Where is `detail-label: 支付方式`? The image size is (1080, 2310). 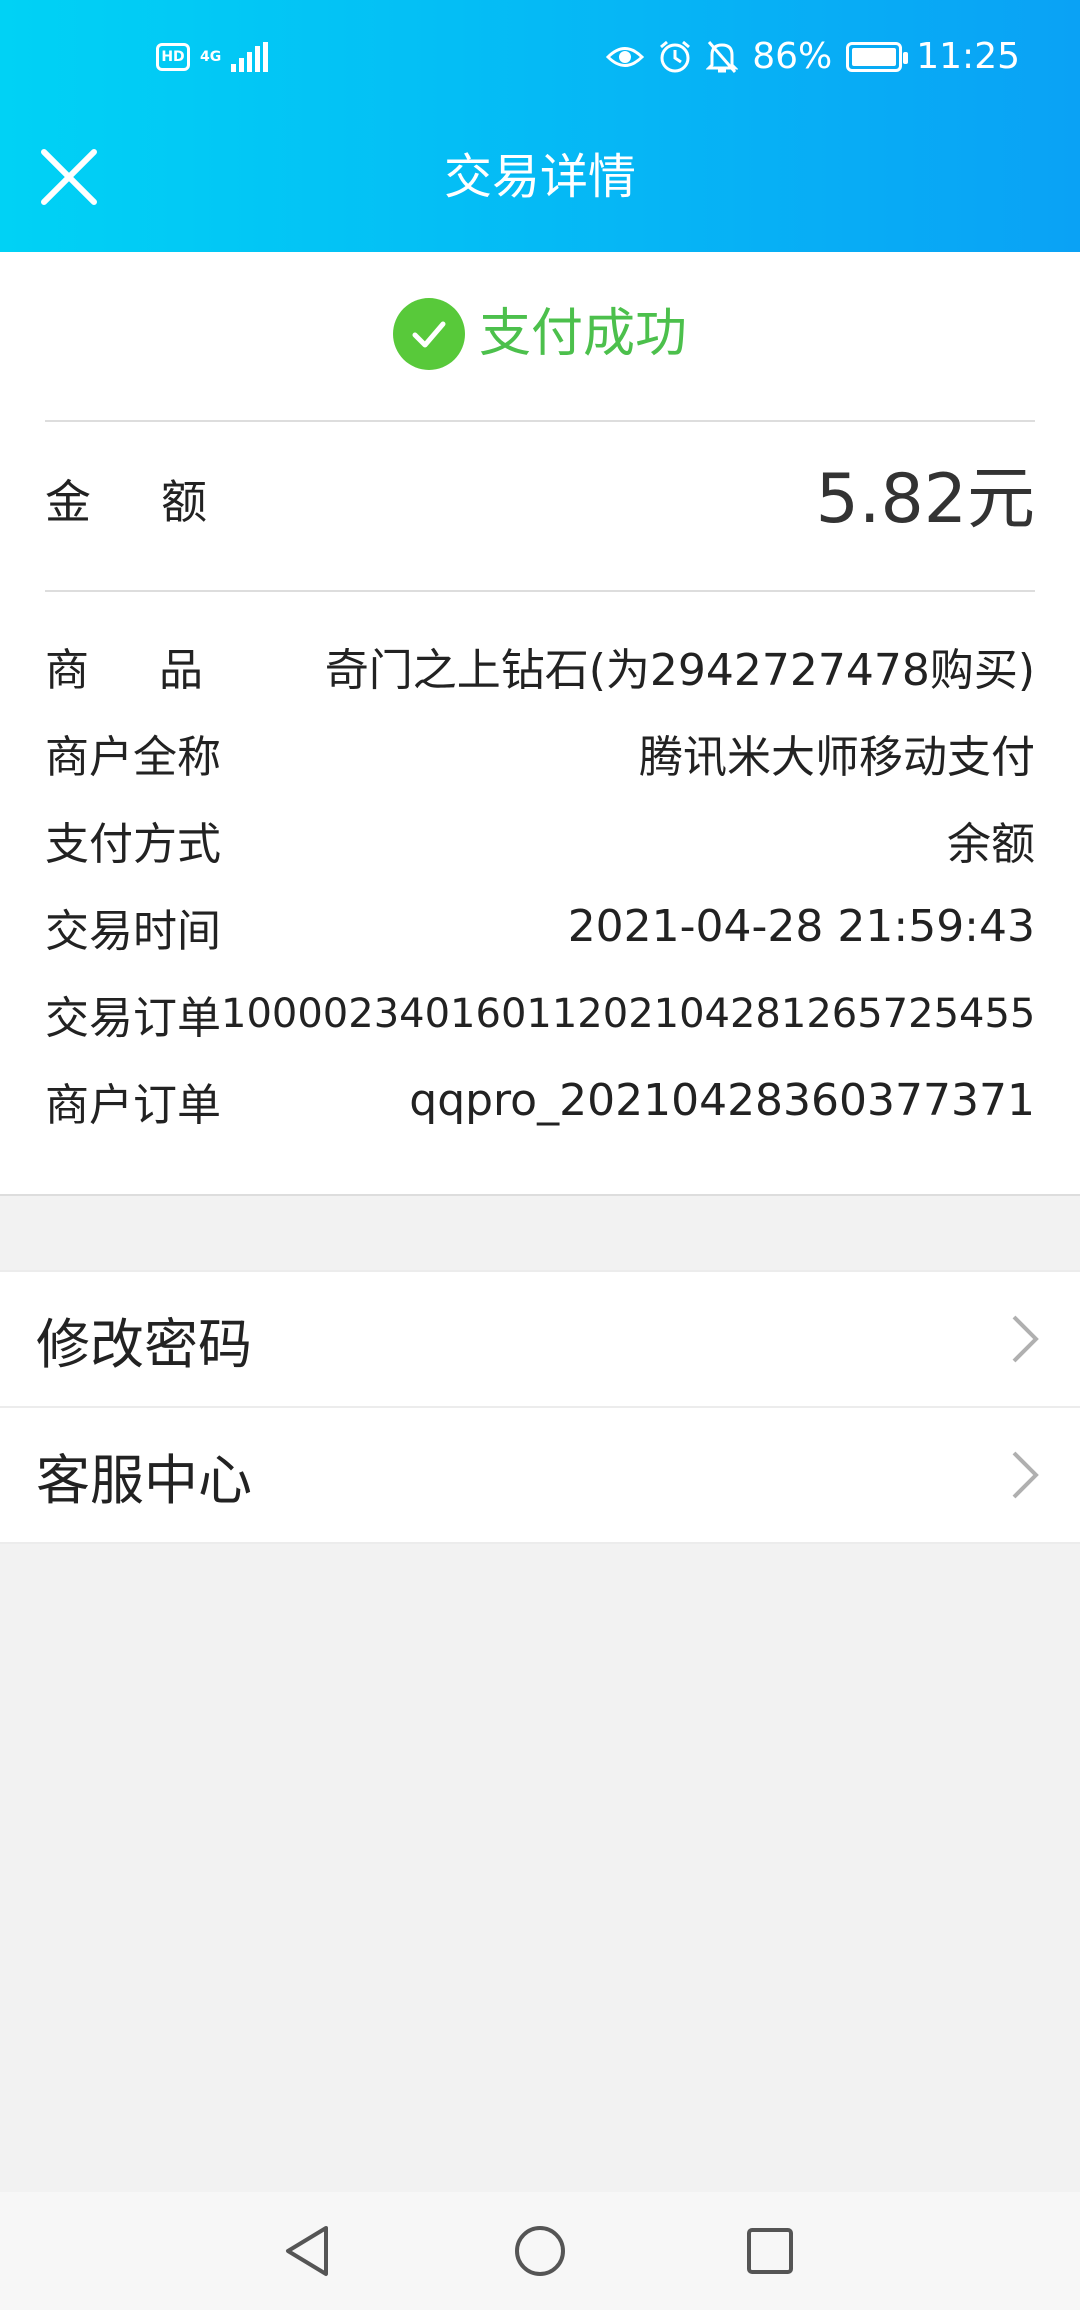
detail-label: 支付方式 is located at coordinates (133, 844).